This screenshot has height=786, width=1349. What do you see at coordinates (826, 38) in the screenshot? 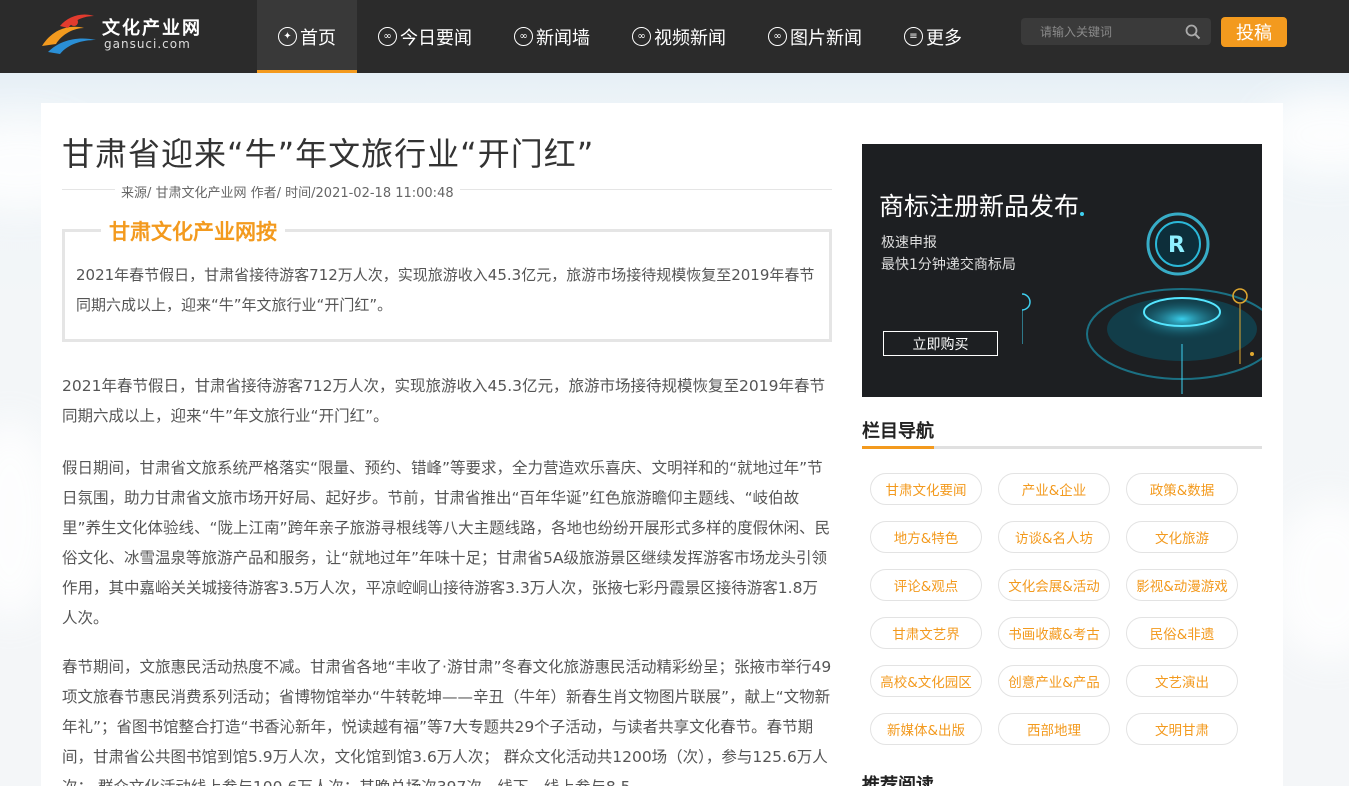
I see `nav-photo-news-label: 图片新闻` at bounding box center [826, 38].